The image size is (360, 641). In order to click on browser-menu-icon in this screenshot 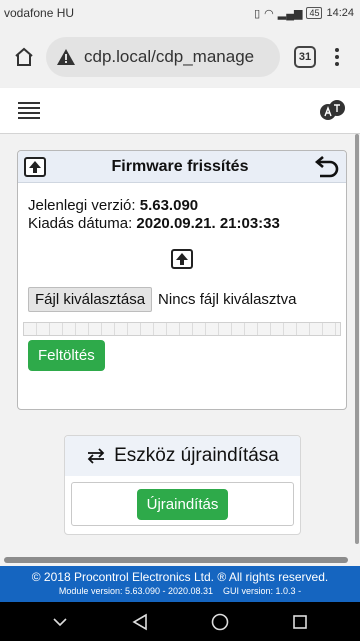, I will do `click(337, 57)`.